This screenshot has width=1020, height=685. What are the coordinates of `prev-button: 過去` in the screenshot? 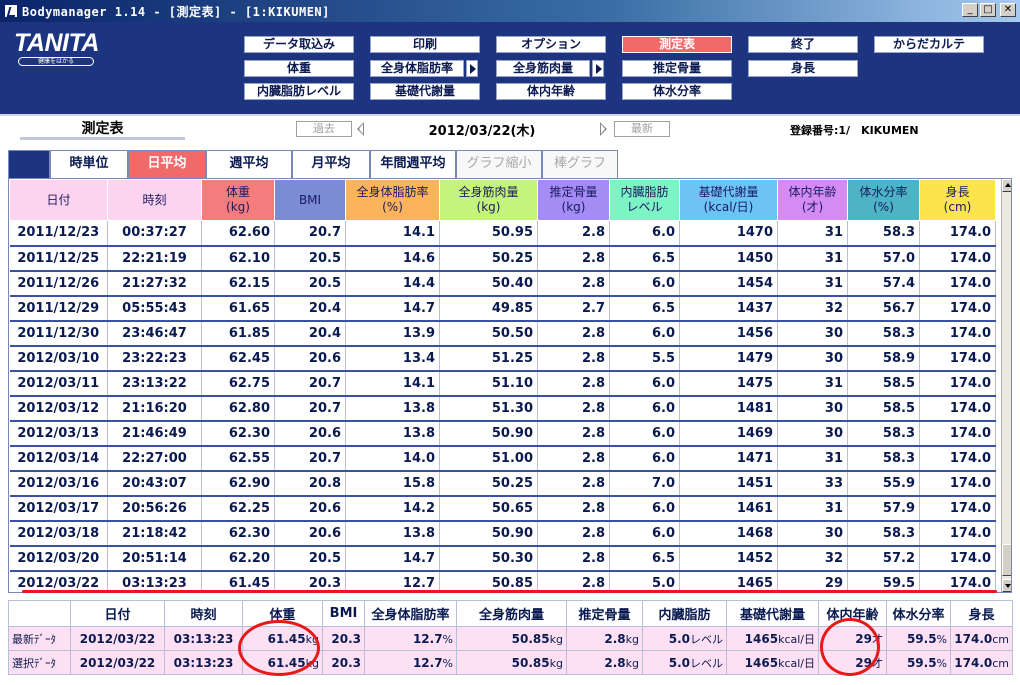 It's located at (324, 129).